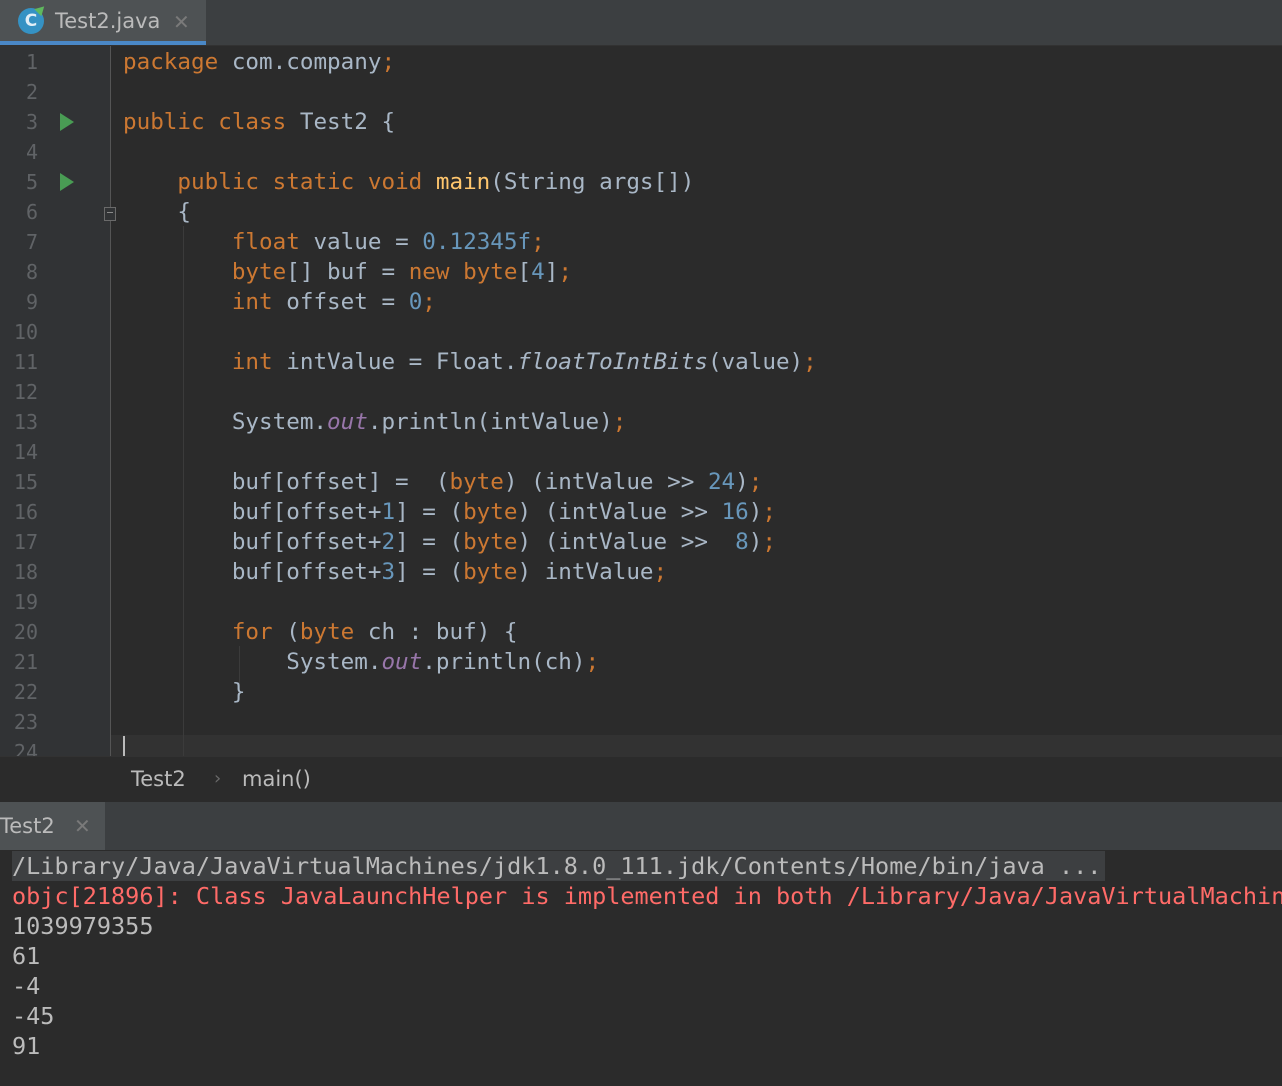 The image size is (1282, 1086). Describe the element at coordinates (31, 272) in the screenshot. I see `line-number: 8` at that location.